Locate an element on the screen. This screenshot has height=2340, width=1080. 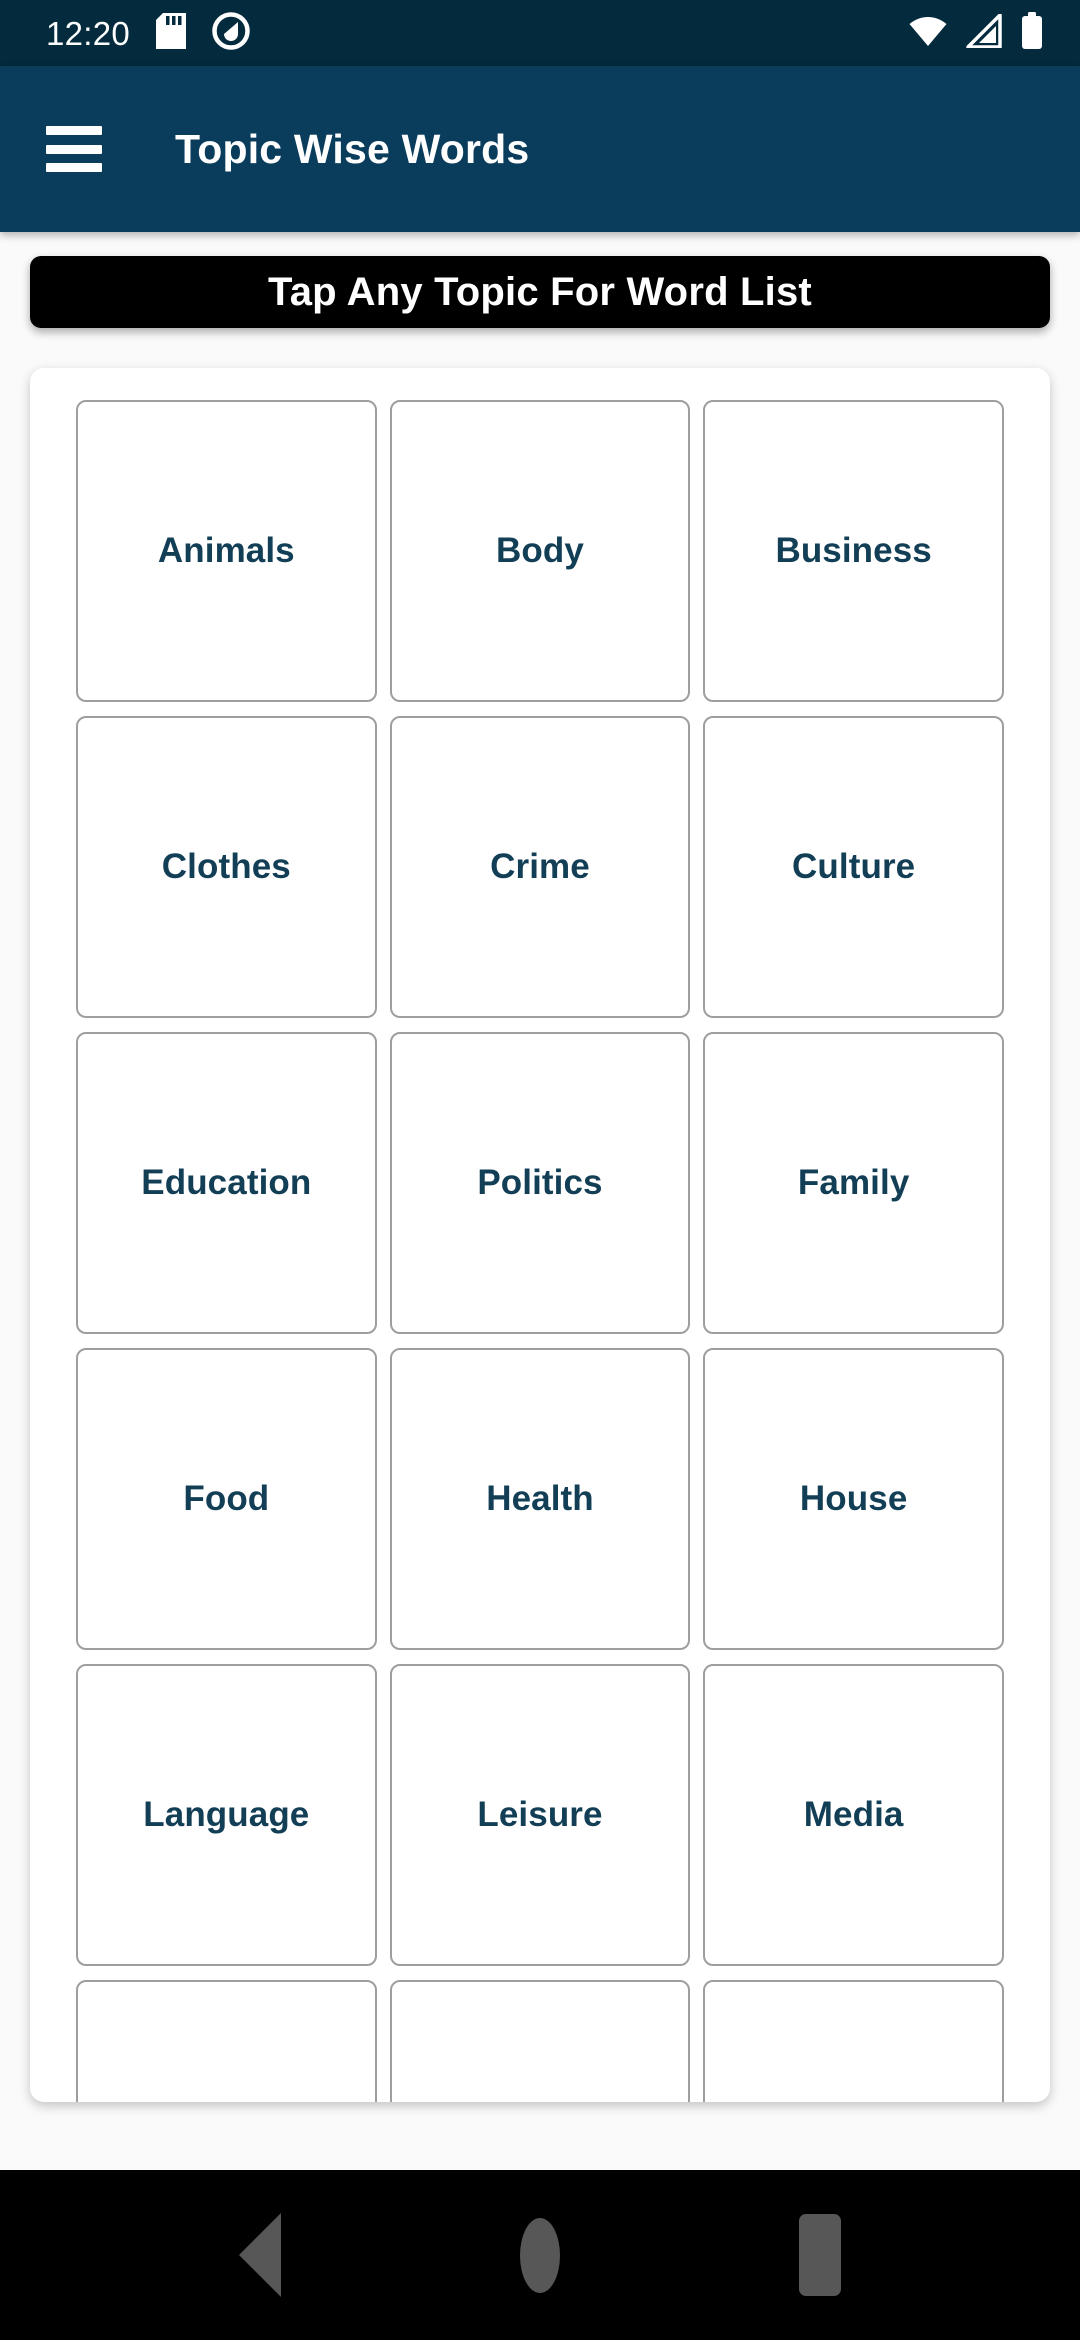
topic-cell-label: House is located at coordinates (853, 1498).